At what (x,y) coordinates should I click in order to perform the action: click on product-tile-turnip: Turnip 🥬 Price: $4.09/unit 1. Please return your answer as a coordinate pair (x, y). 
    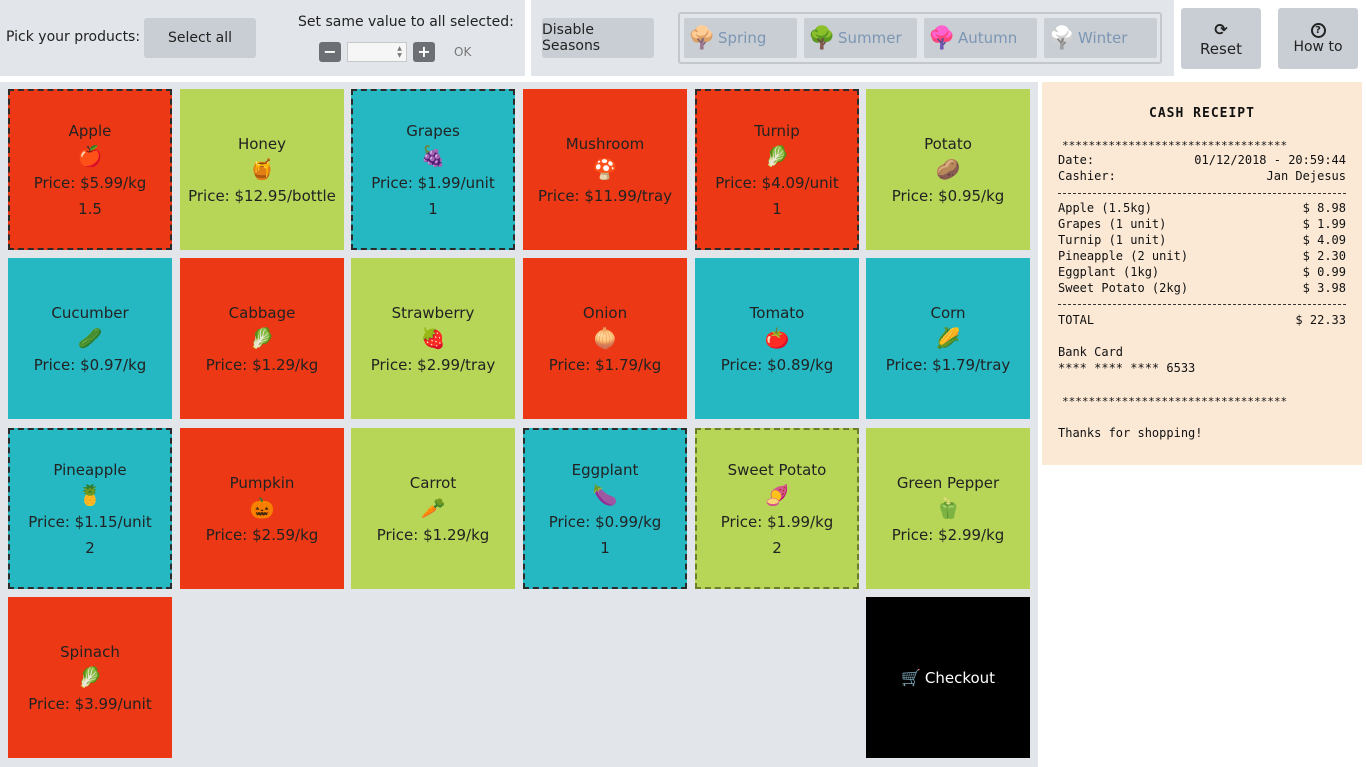
    Looking at the image, I should click on (777, 169).